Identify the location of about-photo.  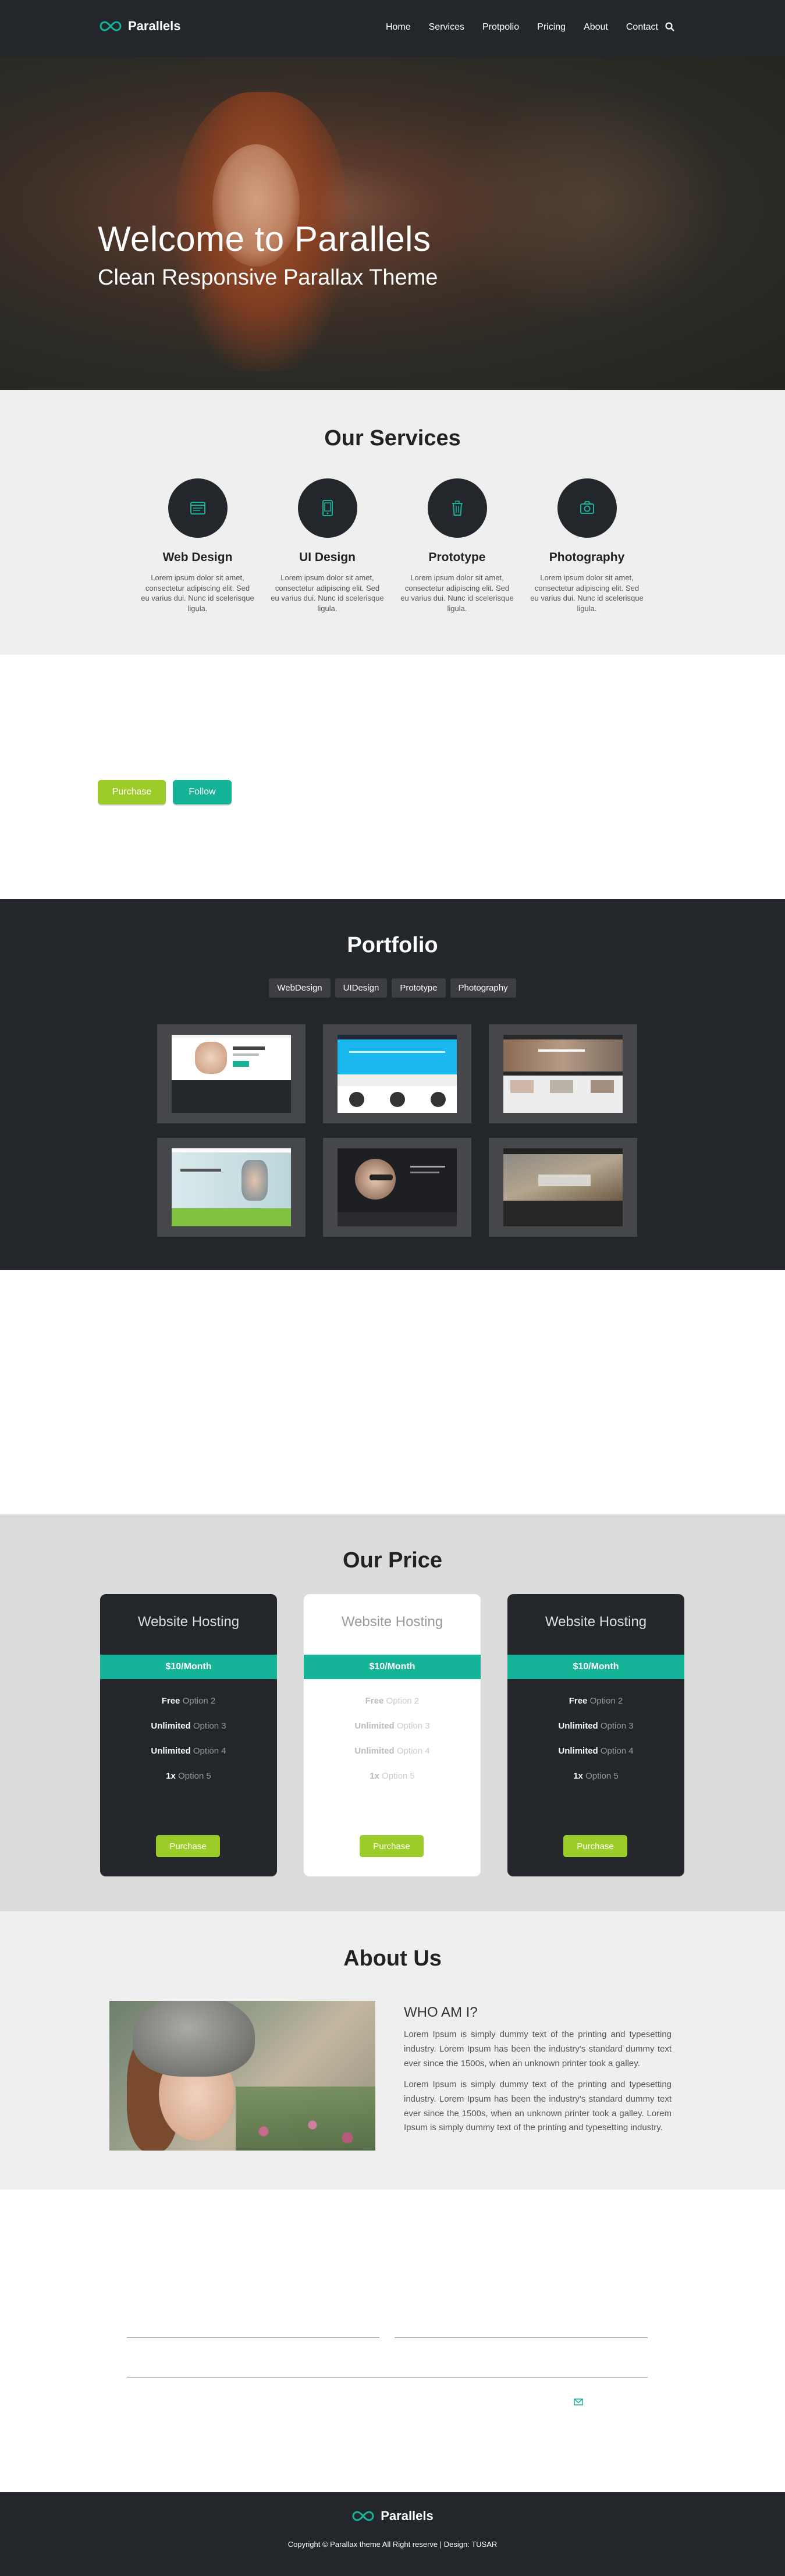
(242, 2076).